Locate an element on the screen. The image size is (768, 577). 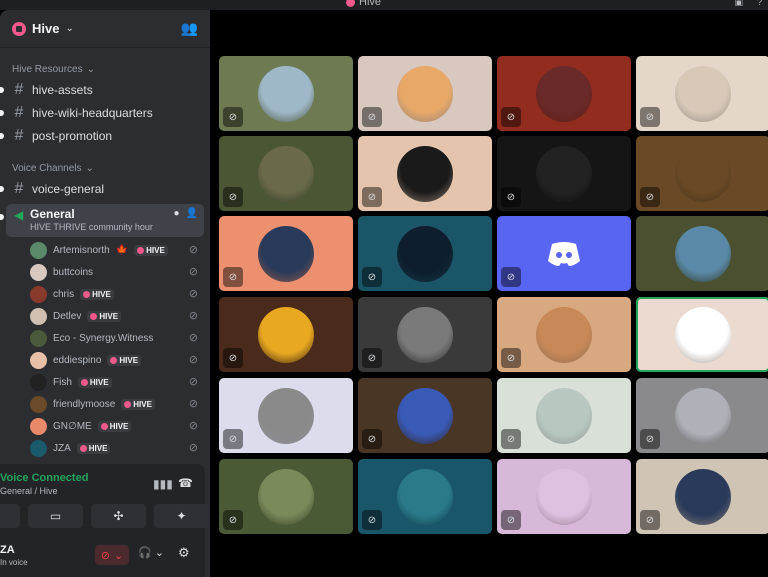
activities-button: ✣ is located at coordinates (118, 516).